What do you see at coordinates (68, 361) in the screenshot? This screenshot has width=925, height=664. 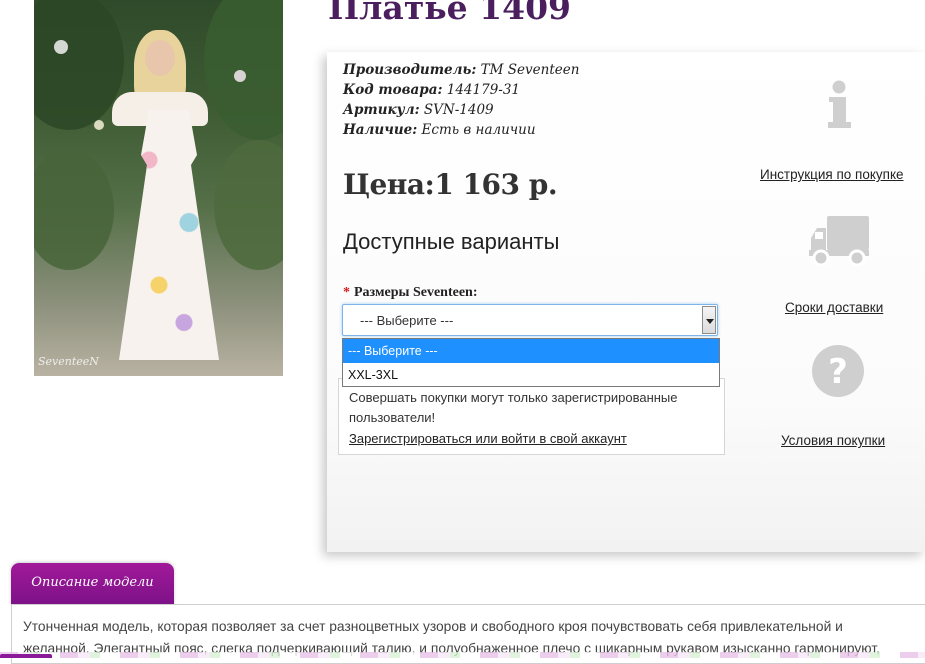 I see `photo-watermark: SeventeeN` at bounding box center [68, 361].